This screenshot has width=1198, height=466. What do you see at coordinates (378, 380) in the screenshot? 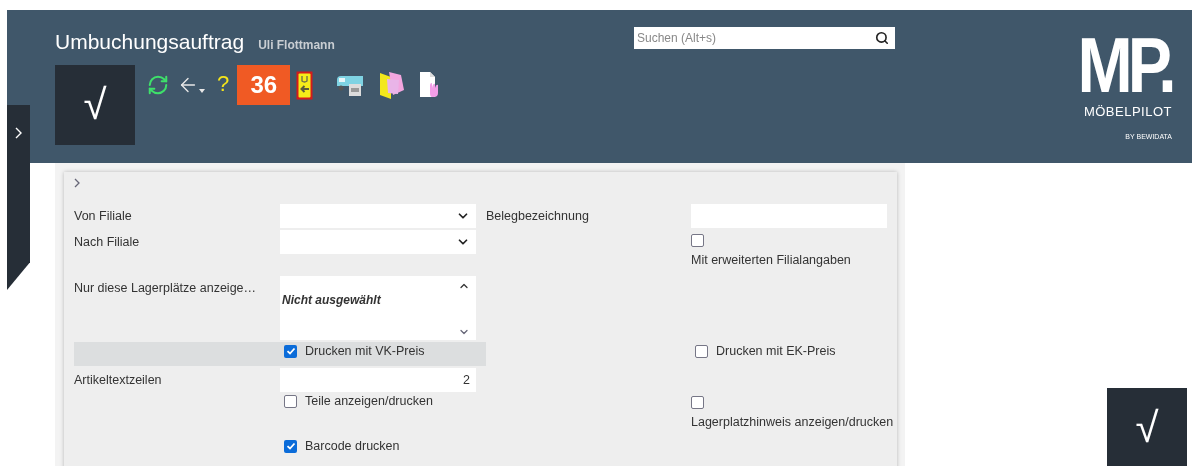
I see `input-field: 2` at bounding box center [378, 380].